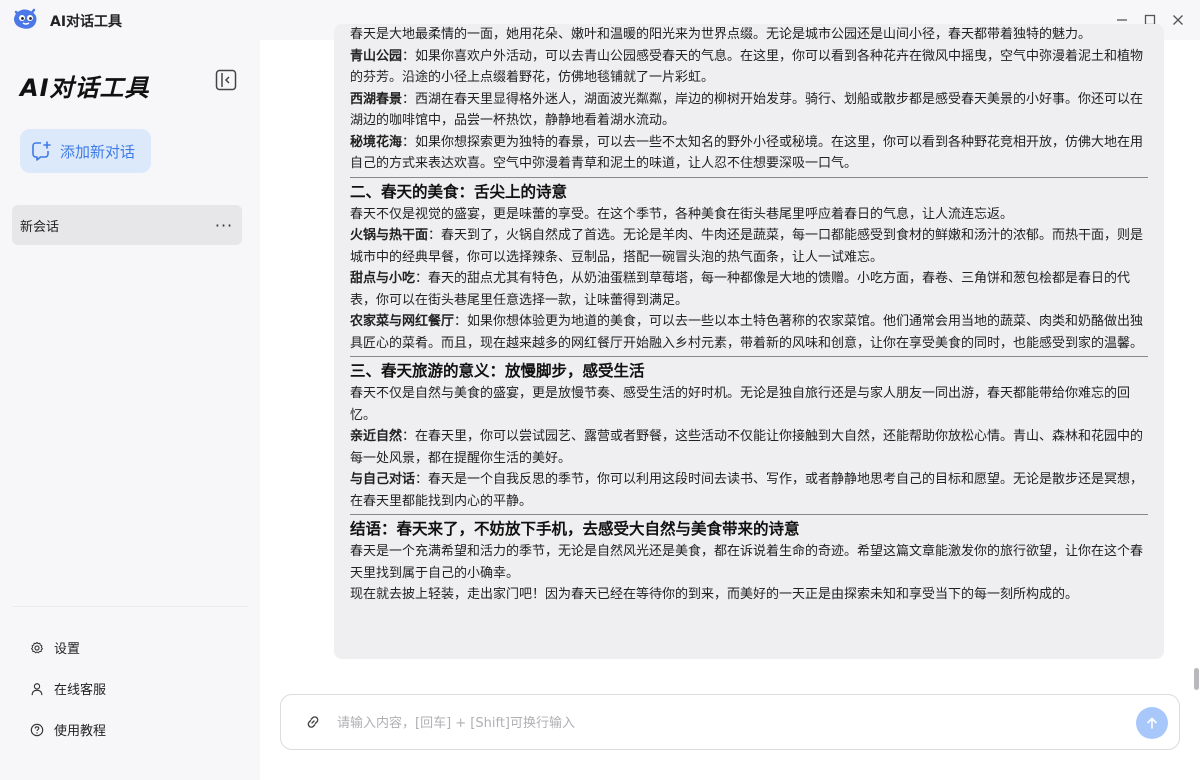 The image size is (1200, 780). Describe the element at coordinates (80, 690) in the screenshot. I see `online-support-label: 在线客服` at that location.